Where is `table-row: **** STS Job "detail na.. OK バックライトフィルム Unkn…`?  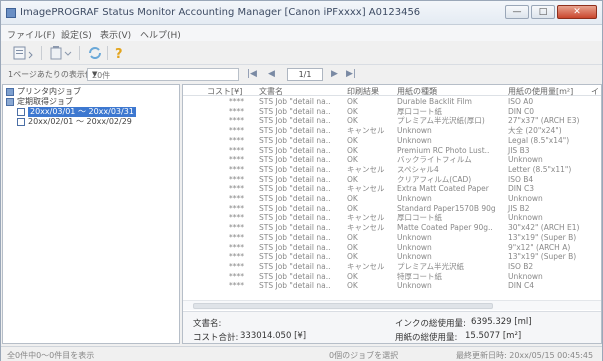 table-row: **** STS Job "detail na.. OK バックライトフィルム Unkn… is located at coordinates (392, 159).